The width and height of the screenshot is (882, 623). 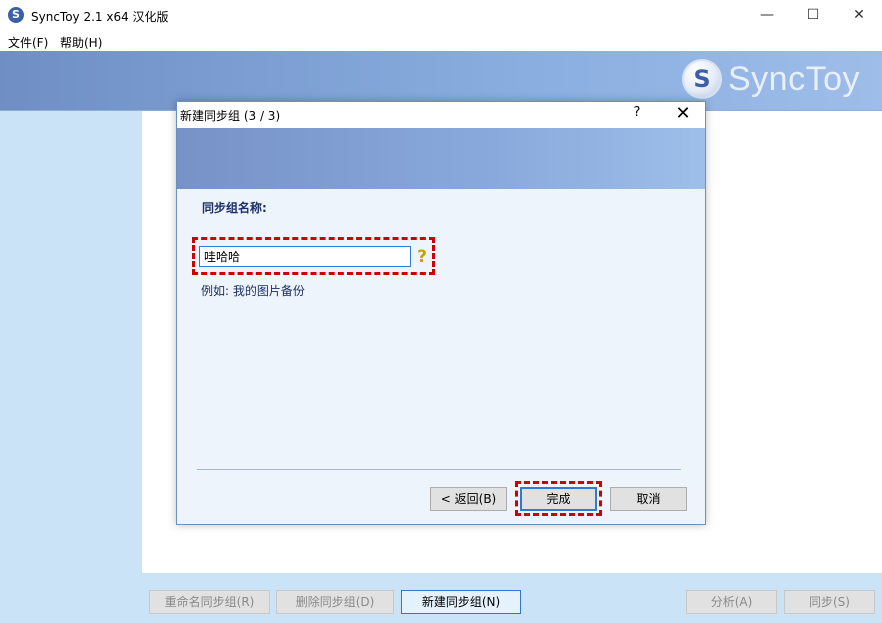 I want to click on window-title: SyncToy 2.1 x64 汉化版, so click(x=100, y=17).